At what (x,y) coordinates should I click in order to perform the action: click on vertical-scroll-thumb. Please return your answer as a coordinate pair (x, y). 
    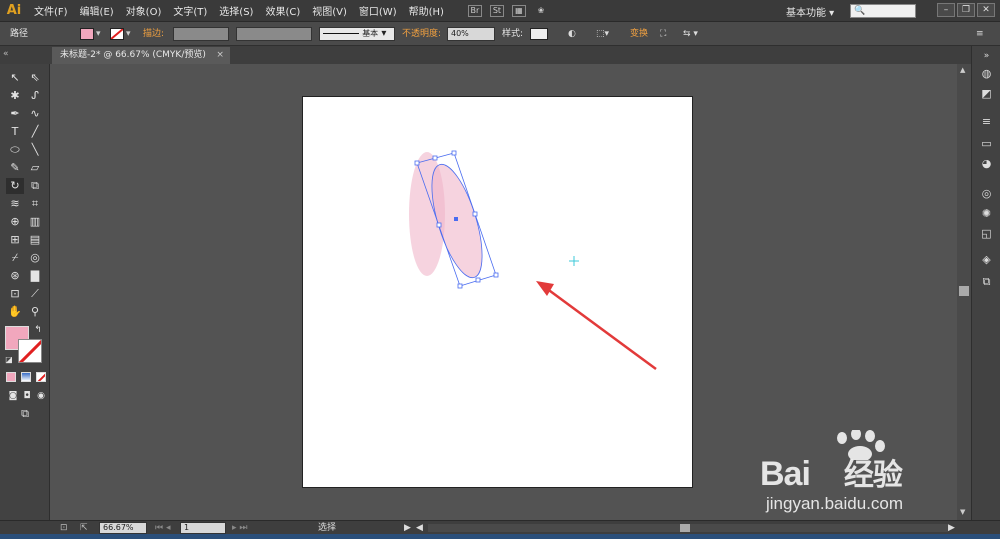
    Looking at the image, I should click on (964, 291).